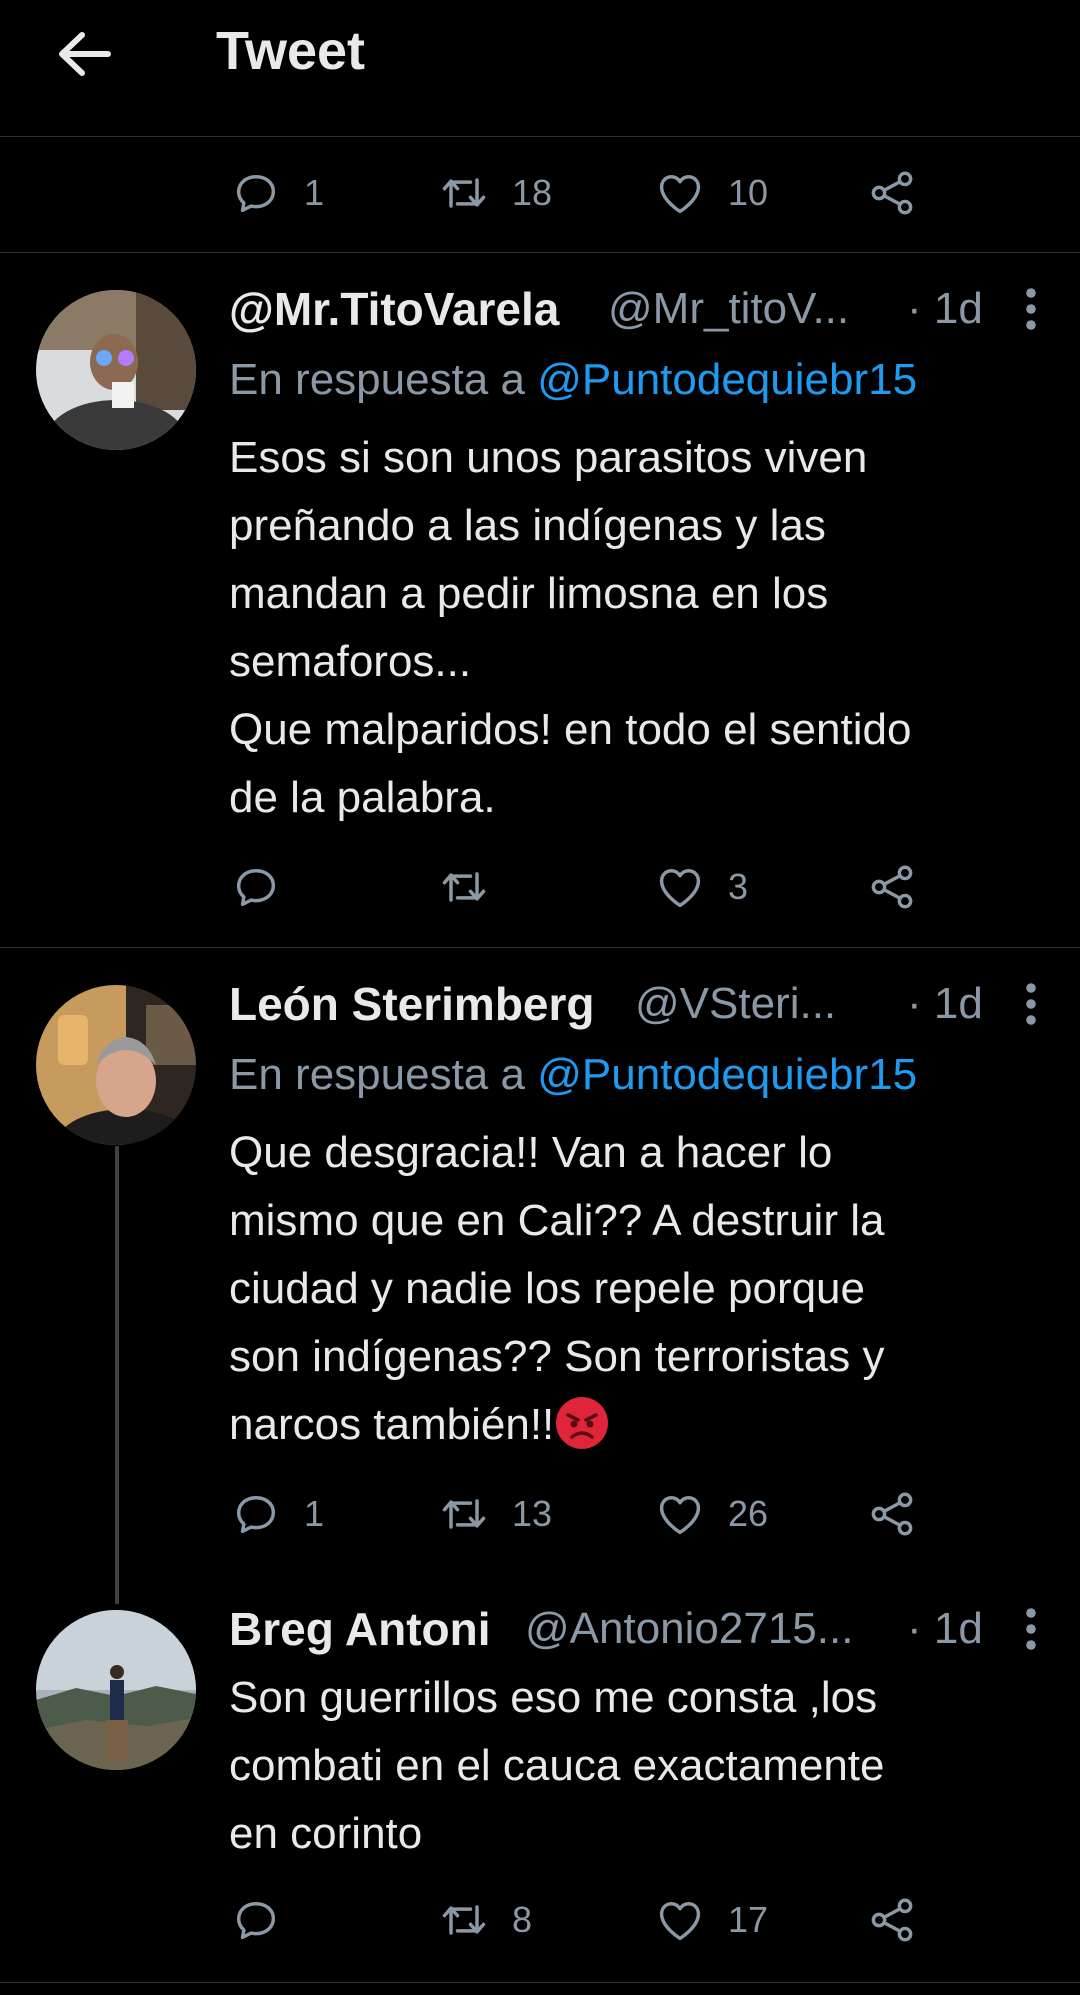  Describe the element at coordinates (117, 1375) in the screenshot. I see `thread-connector` at that location.